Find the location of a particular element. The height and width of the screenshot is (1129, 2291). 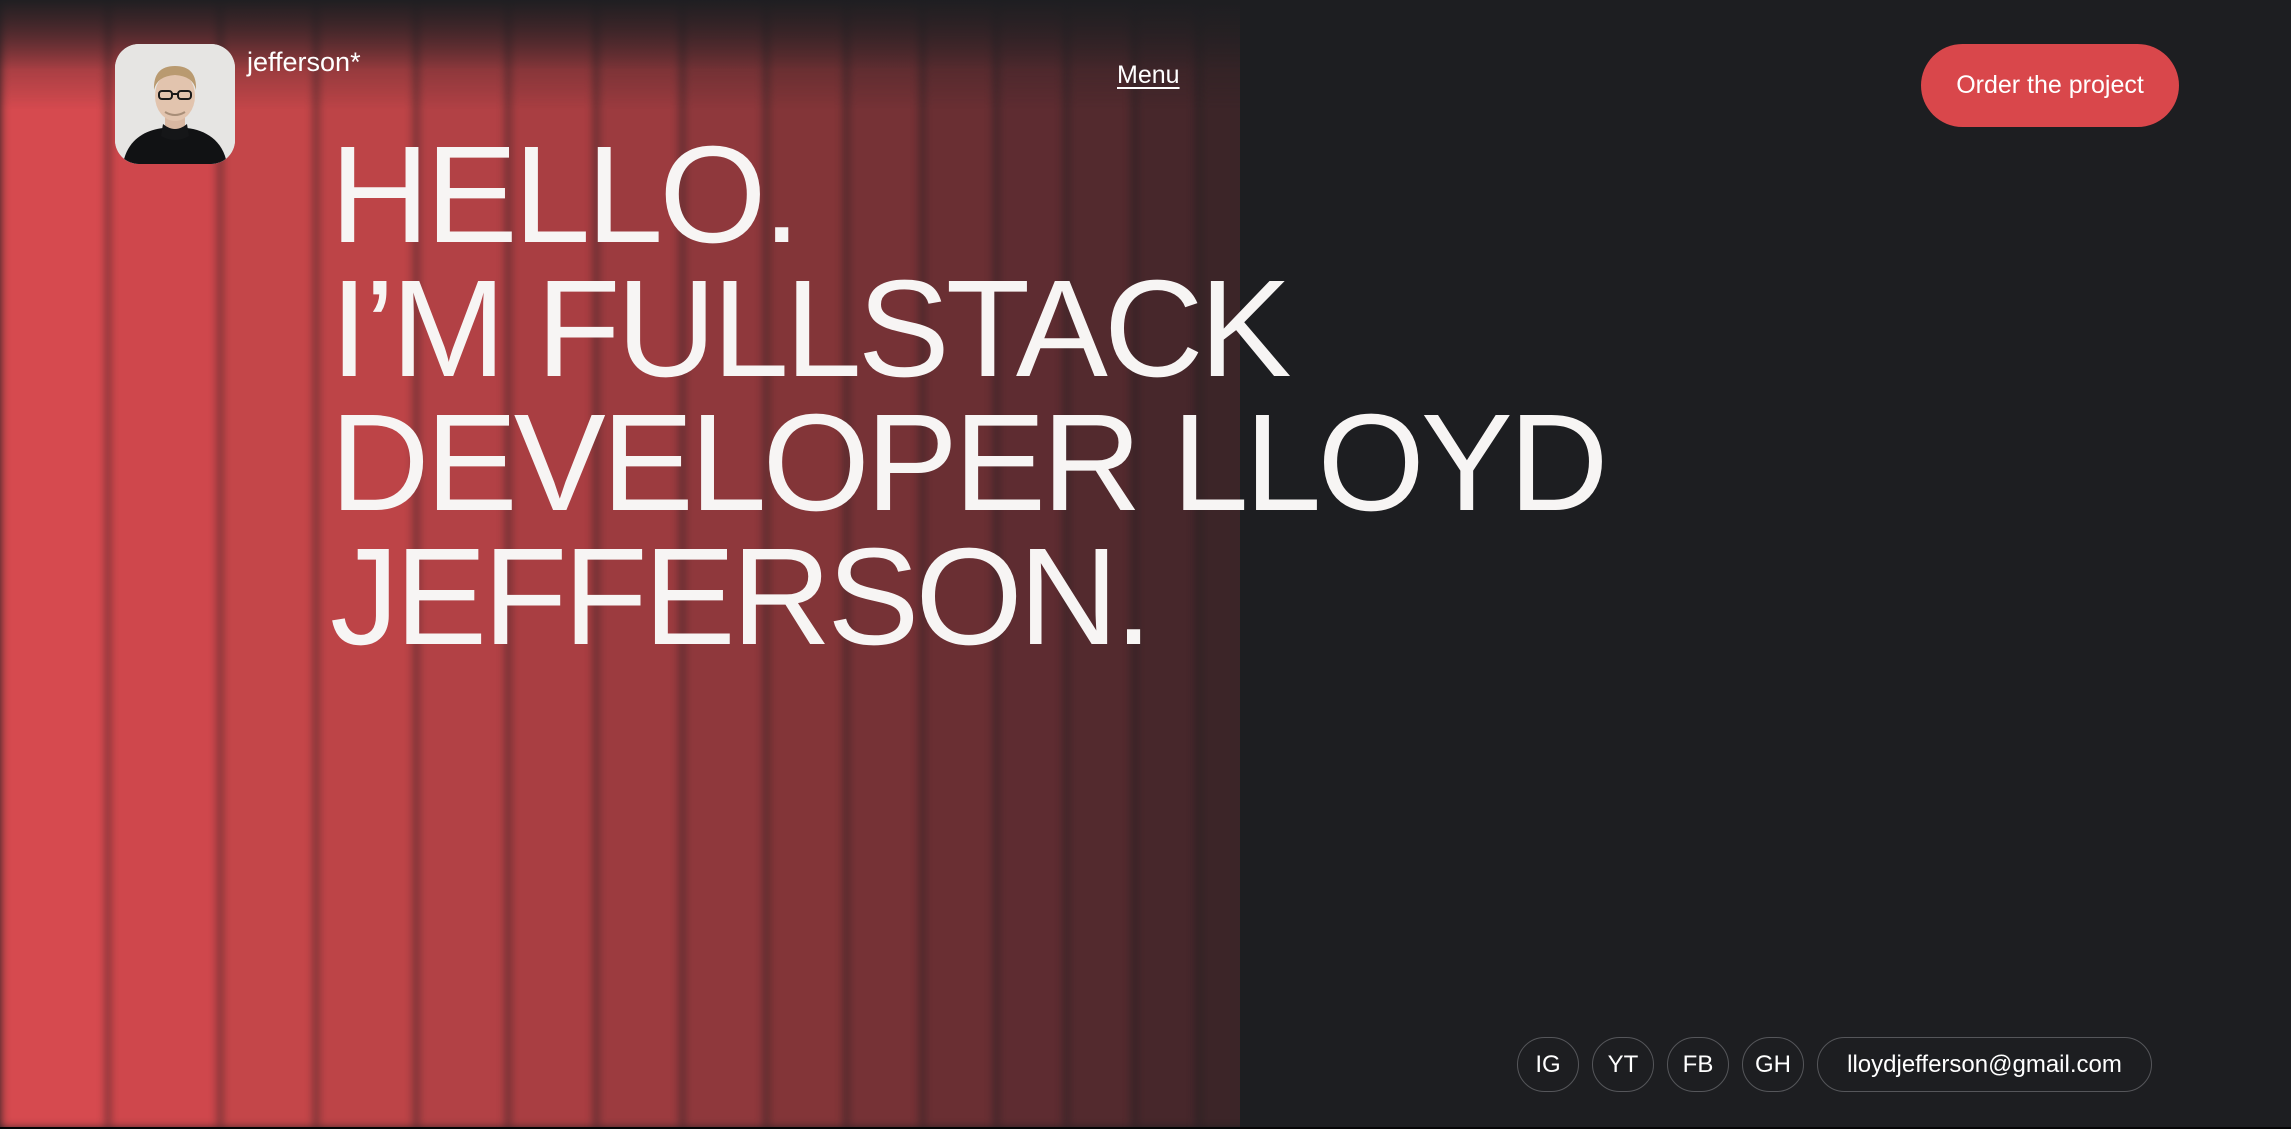

email-link: lloydjefferson@gmail.com is located at coordinates (1984, 1064).